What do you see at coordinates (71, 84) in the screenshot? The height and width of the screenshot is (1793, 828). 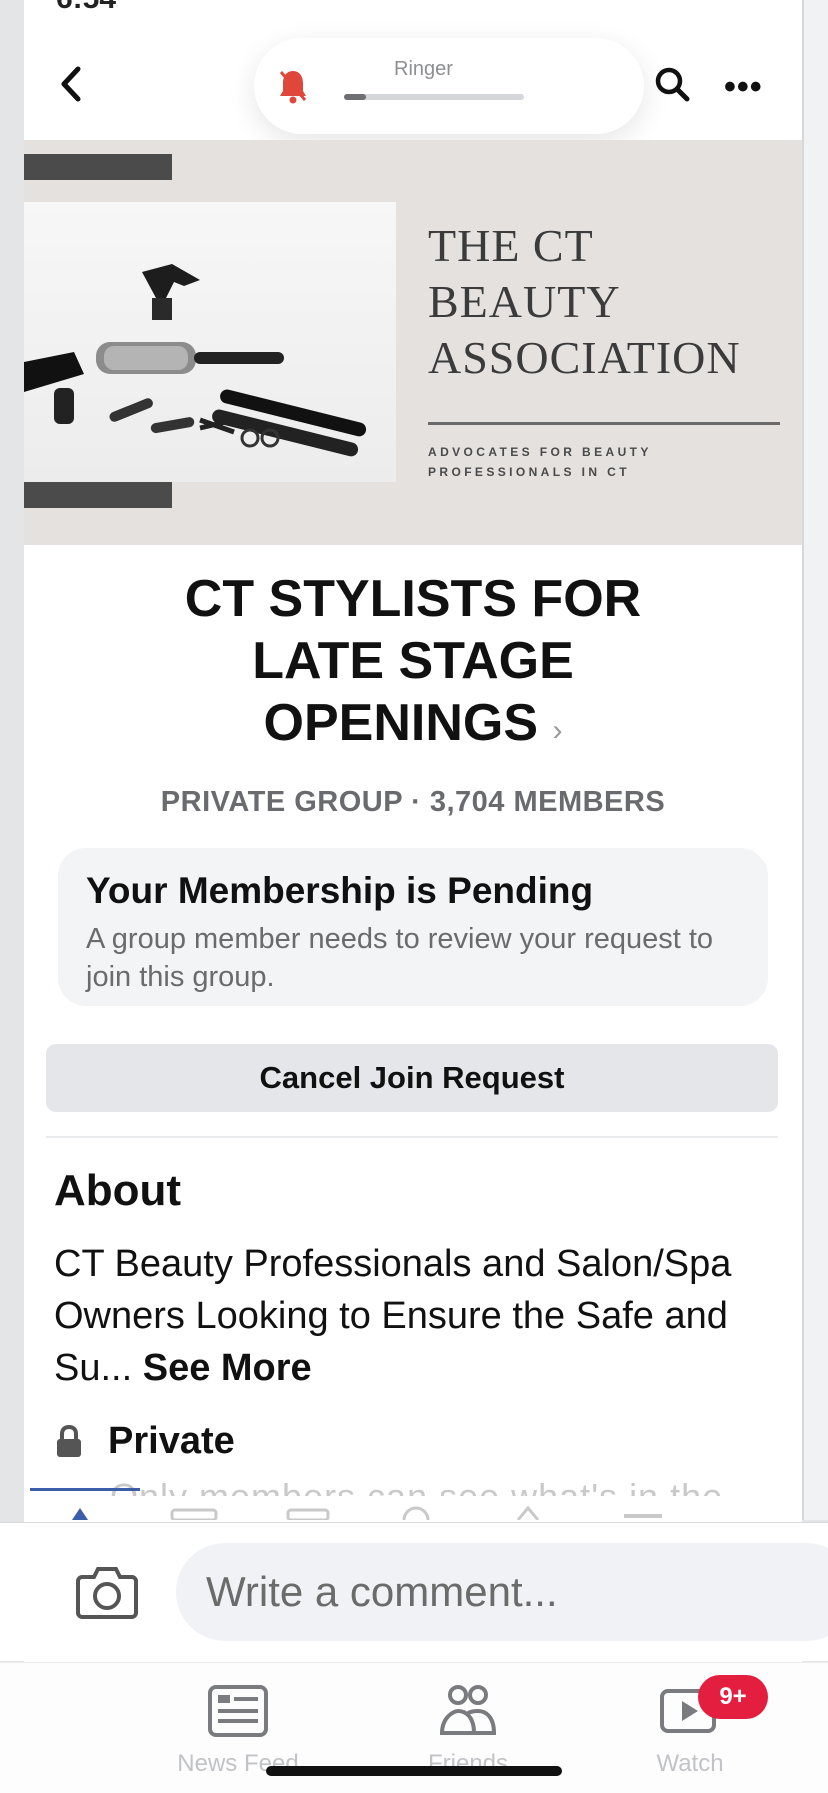 I see `chevron-left-icon` at bounding box center [71, 84].